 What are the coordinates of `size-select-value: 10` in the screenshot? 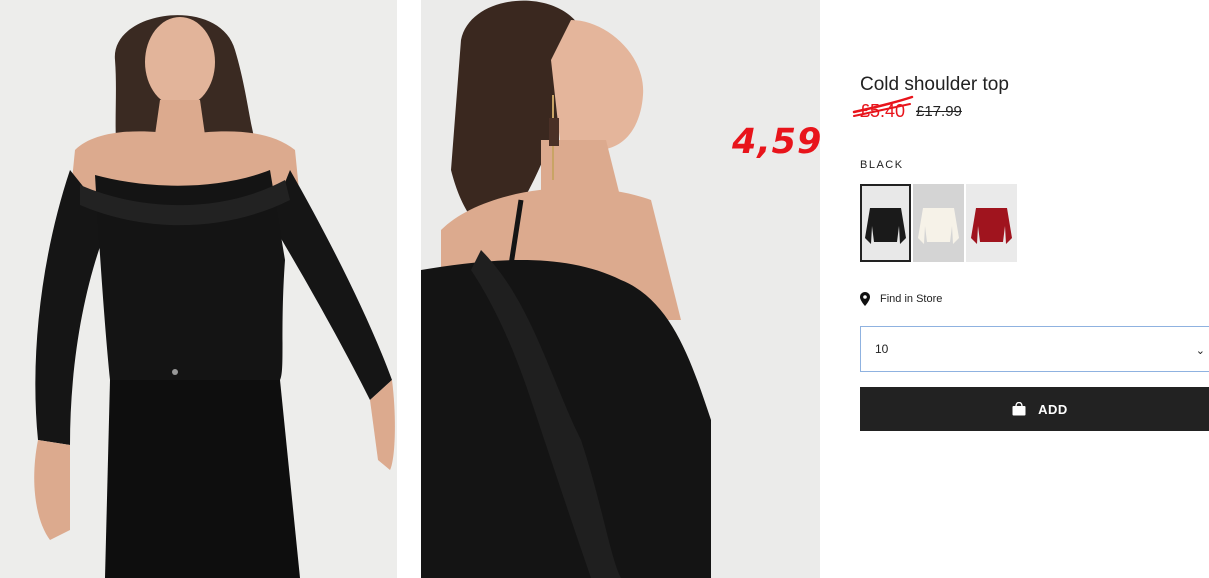 It's located at (882, 349).